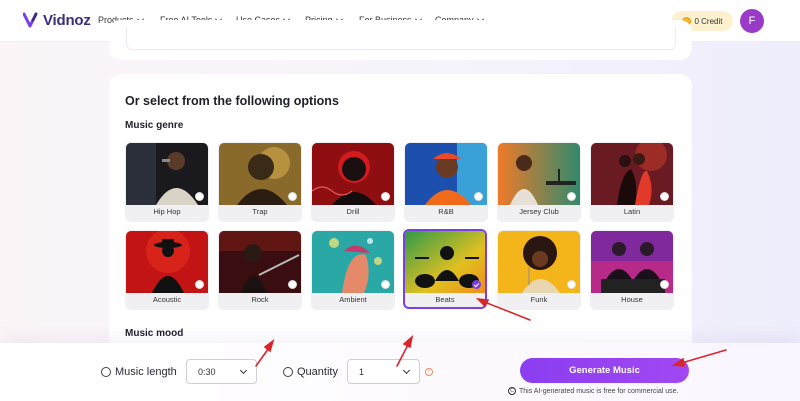  Describe the element at coordinates (539, 270) in the screenshot. I see `genre-tile-funk: Funk` at that location.